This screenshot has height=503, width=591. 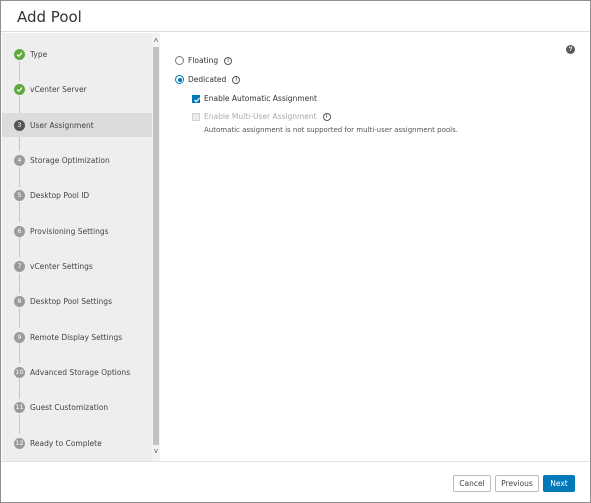 I want to click on step-label: Desktop Pool Settings, so click(x=71, y=301).